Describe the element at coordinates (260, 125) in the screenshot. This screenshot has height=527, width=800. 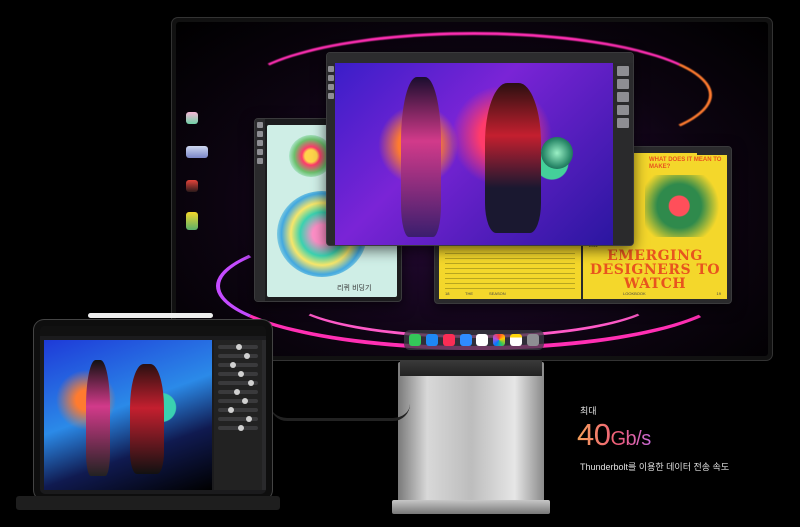
I see `brush-tool-icon` at that location.